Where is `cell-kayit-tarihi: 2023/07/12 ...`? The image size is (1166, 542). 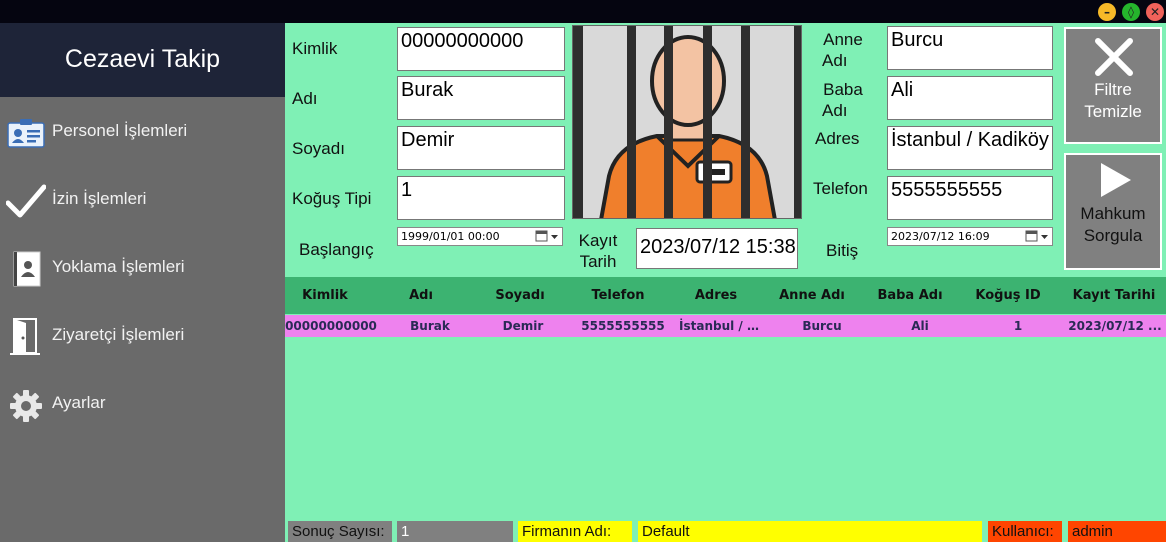 cell-kayit-tarihi: 2023/07/12 ... is located at coordinates (1115, 326).